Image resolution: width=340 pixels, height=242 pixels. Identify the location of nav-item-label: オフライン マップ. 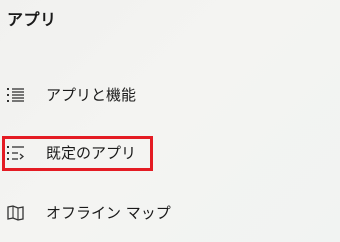
(108, 213).